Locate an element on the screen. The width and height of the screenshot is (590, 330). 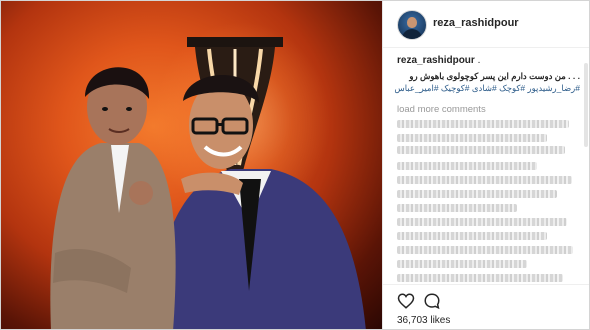
caption-username: reza_rashidpour . is located at coordinates (489, 60).